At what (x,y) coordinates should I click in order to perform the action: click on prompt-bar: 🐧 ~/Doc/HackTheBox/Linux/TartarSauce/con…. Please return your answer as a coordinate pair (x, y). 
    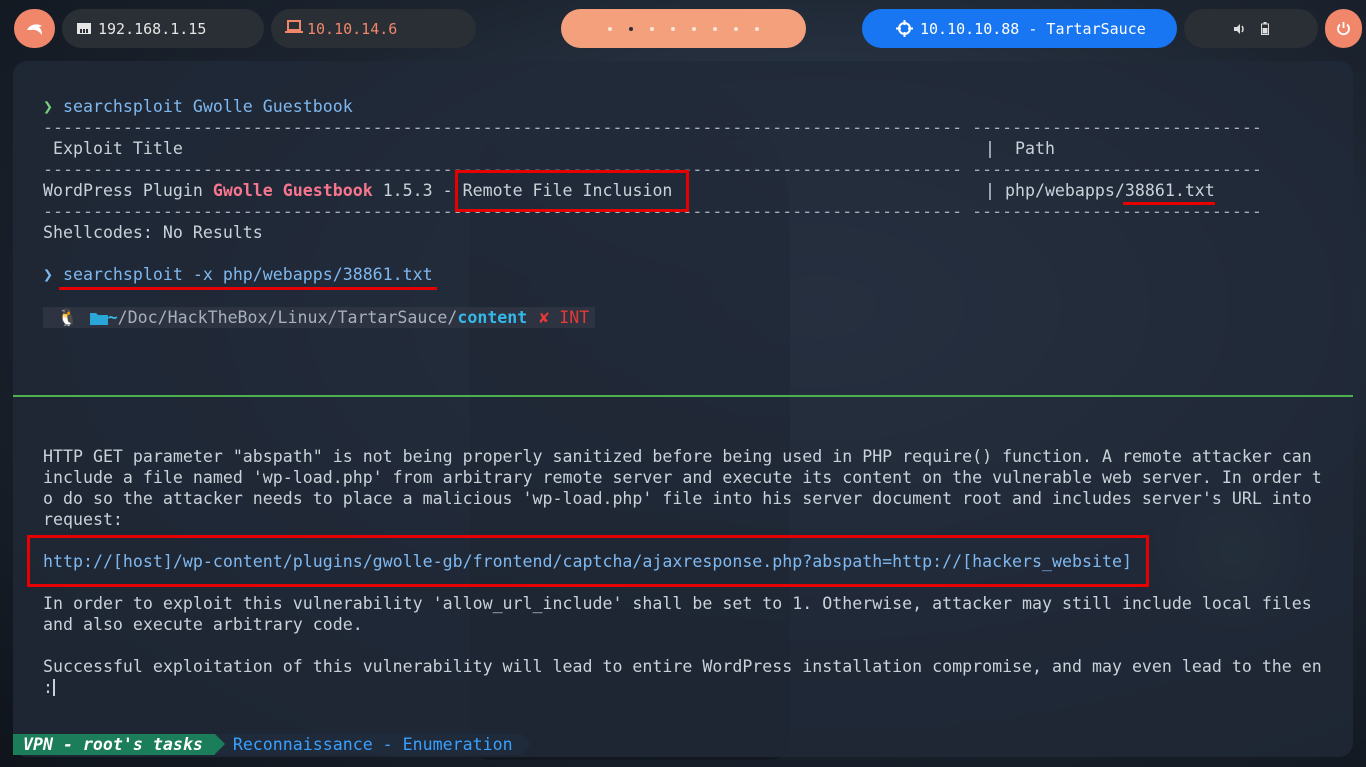
    Looking at the image, I should click on (319, 317).